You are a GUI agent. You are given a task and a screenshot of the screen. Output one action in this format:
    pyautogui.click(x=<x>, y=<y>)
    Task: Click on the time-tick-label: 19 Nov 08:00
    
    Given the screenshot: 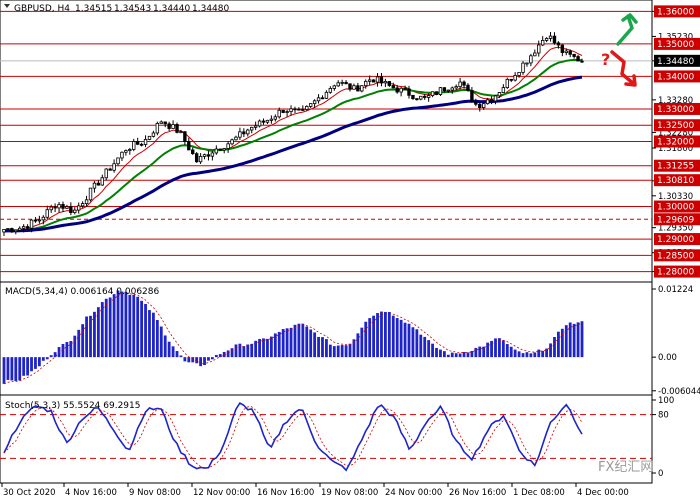 What is the action you would take?
    pyautogui.click(x=349, y=493)
    